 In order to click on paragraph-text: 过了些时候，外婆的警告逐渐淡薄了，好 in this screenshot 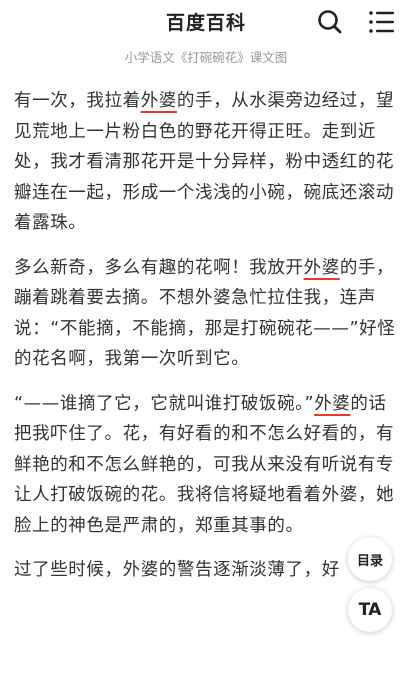, I will do `click(177, 570)`.